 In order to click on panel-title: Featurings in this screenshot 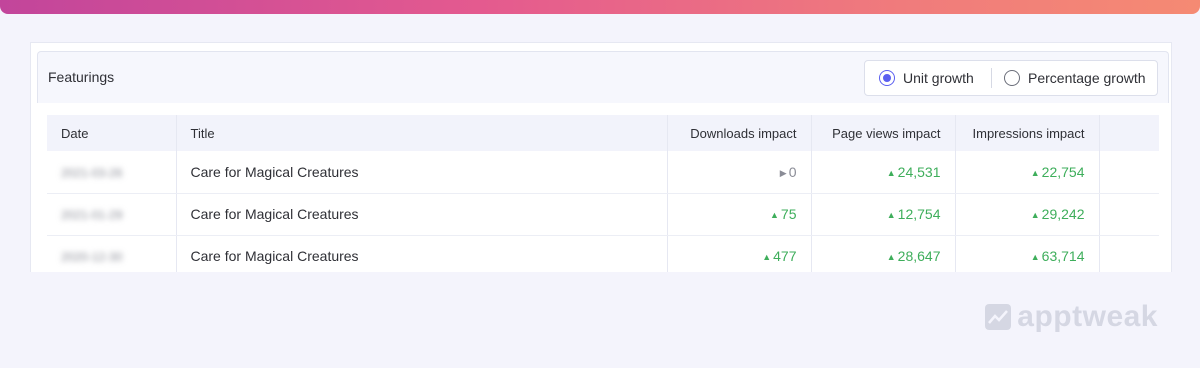, I will do `click(81, 77)`.